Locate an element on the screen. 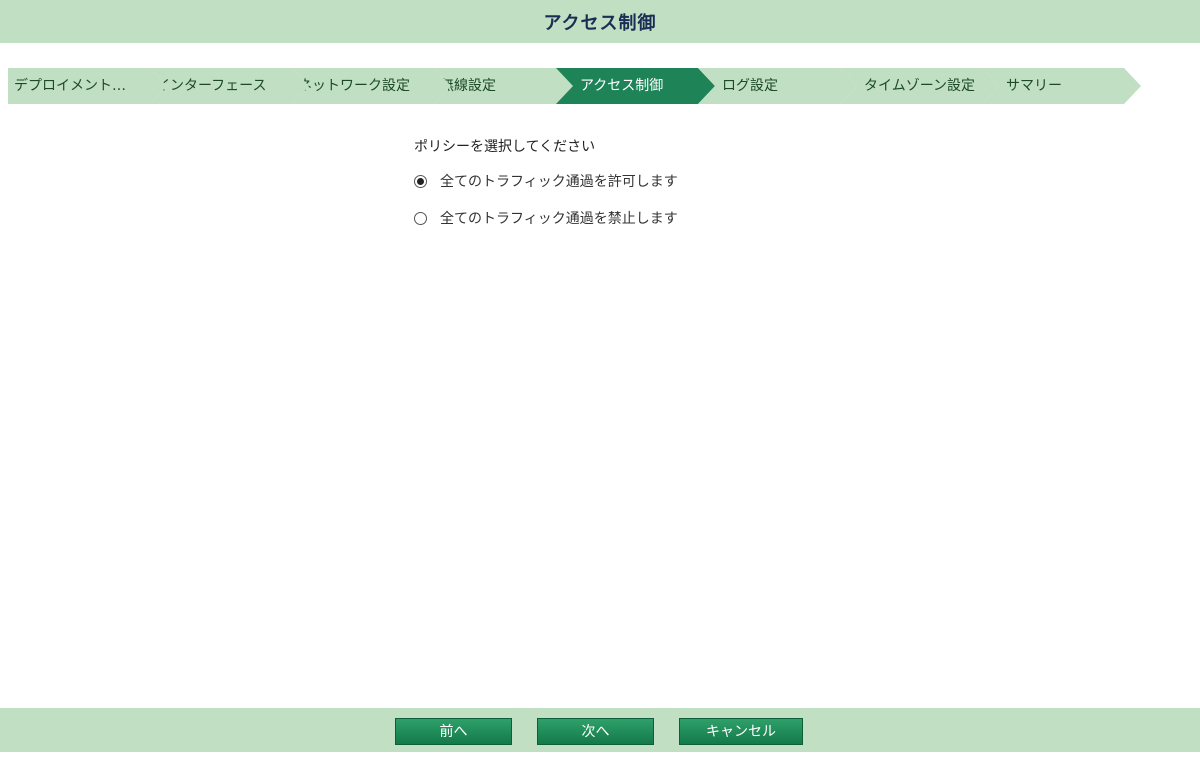 This screenshot has height=757, width=1200. step-log-settings: ログ設定 is located at coordinates (777, 86).